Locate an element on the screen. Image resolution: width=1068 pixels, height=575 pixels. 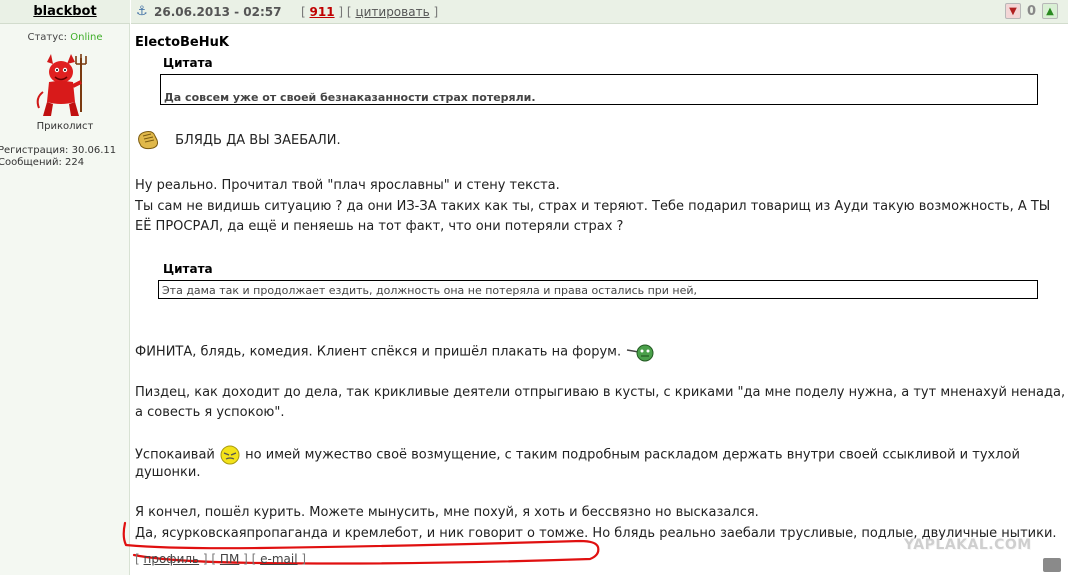
thumbs-down-icon: ▼ is located at coordinates (1012, 11).